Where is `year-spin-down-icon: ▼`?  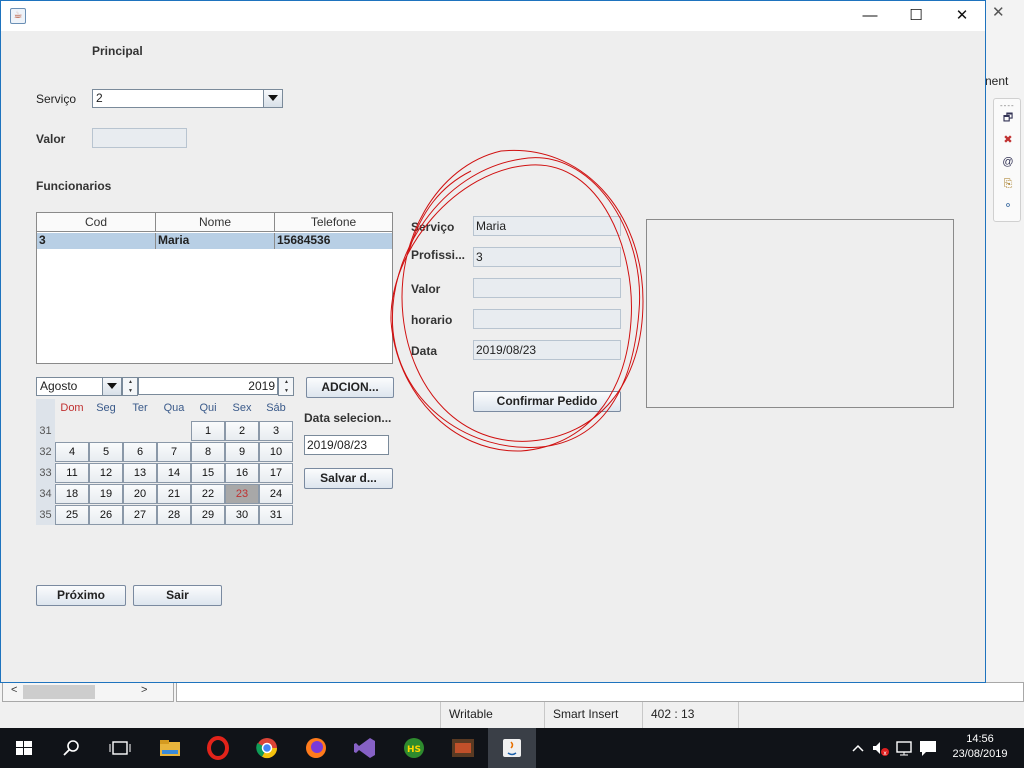
year-spin-down-icon: ▼ is located at coordinates (286, 391).